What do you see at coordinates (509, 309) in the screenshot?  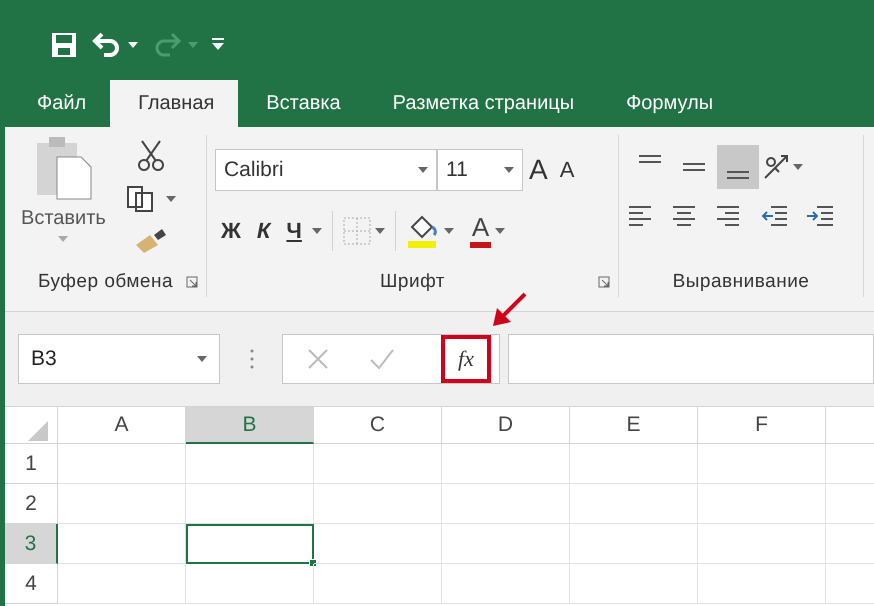 I see `arrow-annotation` at bounding box center [509, 309].